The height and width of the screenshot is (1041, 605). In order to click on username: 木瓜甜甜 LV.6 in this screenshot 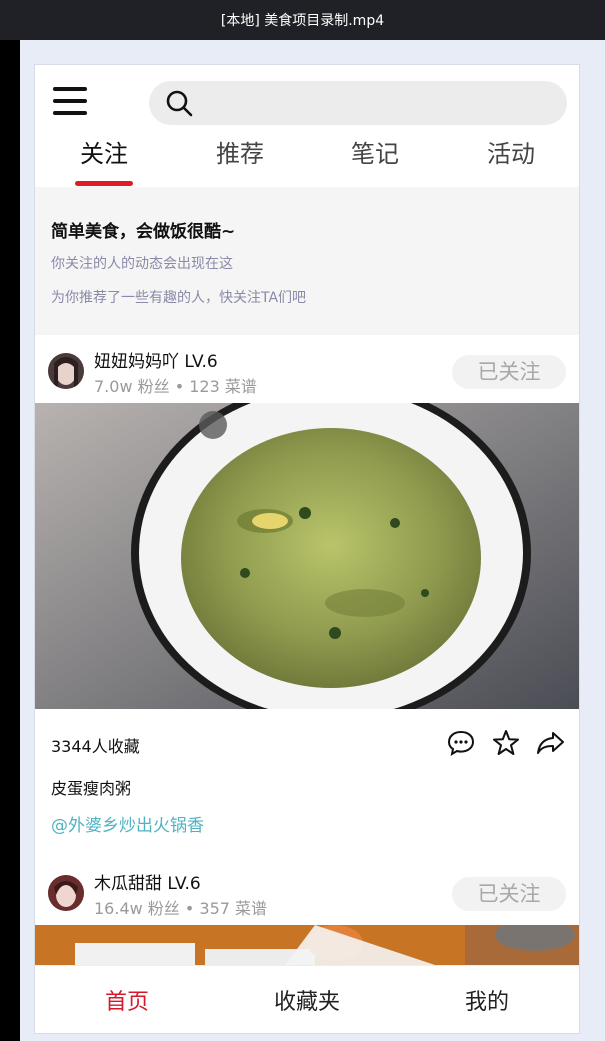, I will do `click(147, 881)`.